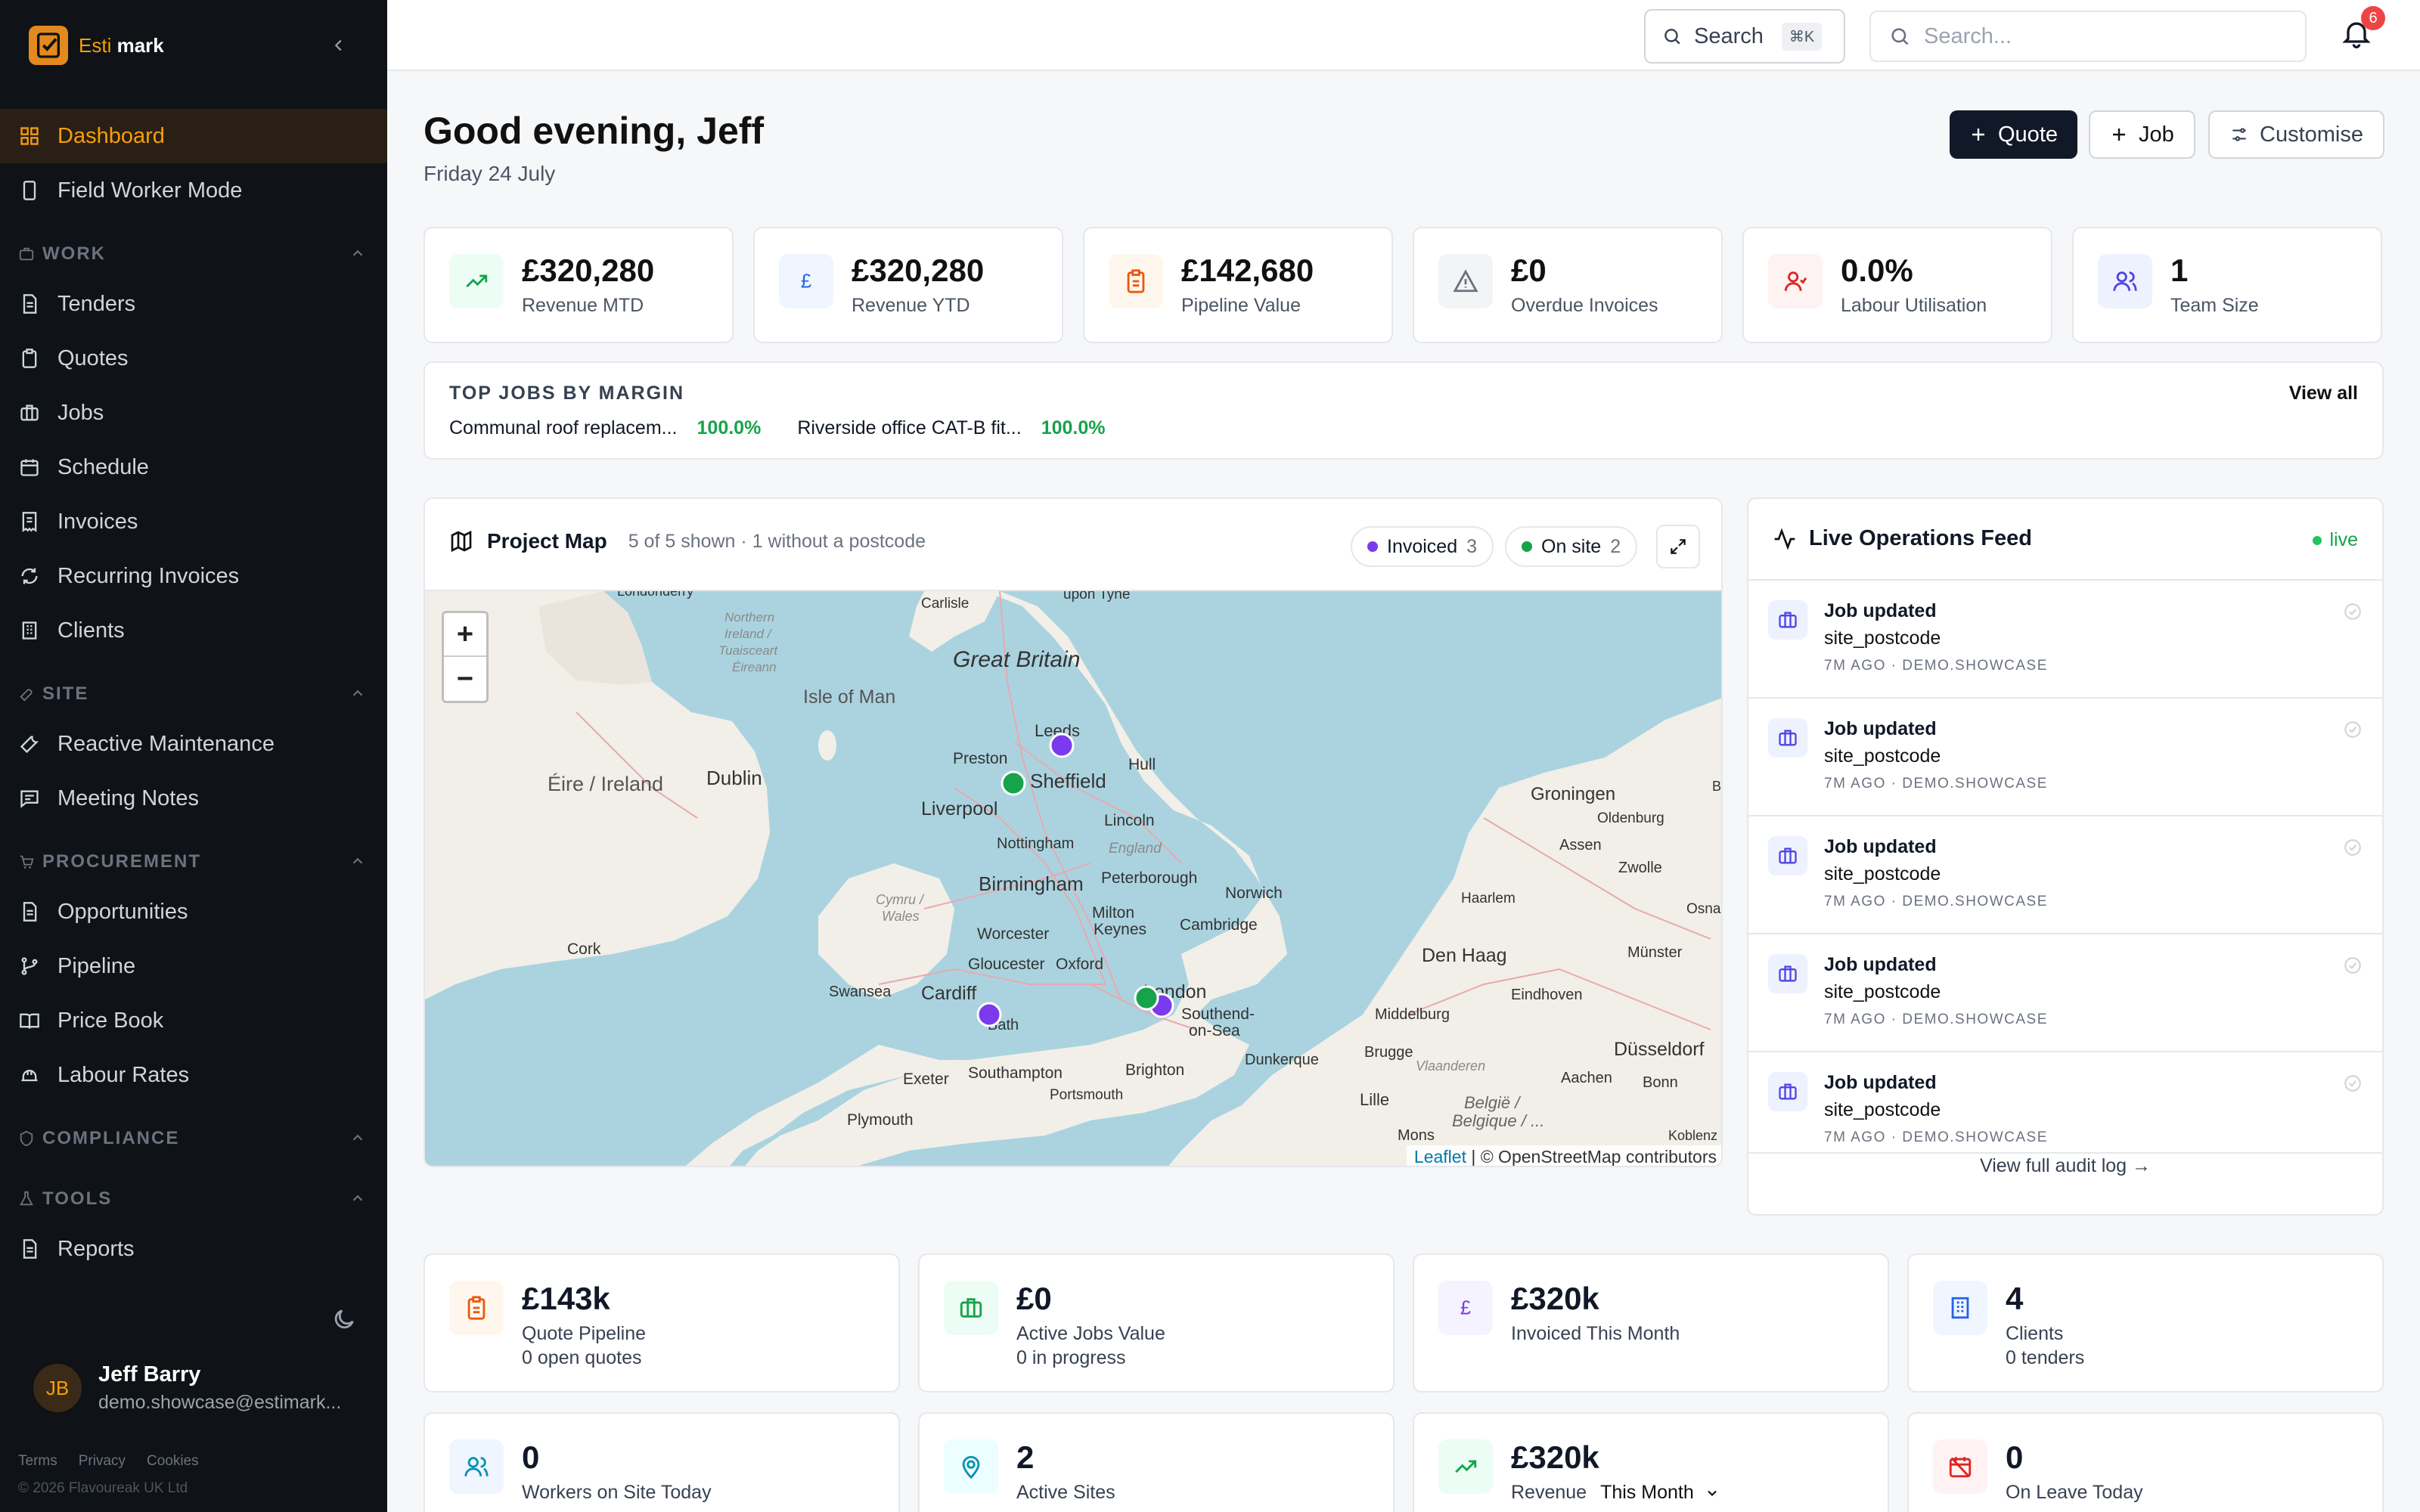 The image size is (2420, 1512). What do you see at coordinates (193, 358) in the screenshot?
I see `sidebar-item-quotes: Quotes` at bounding box center [193, 358].